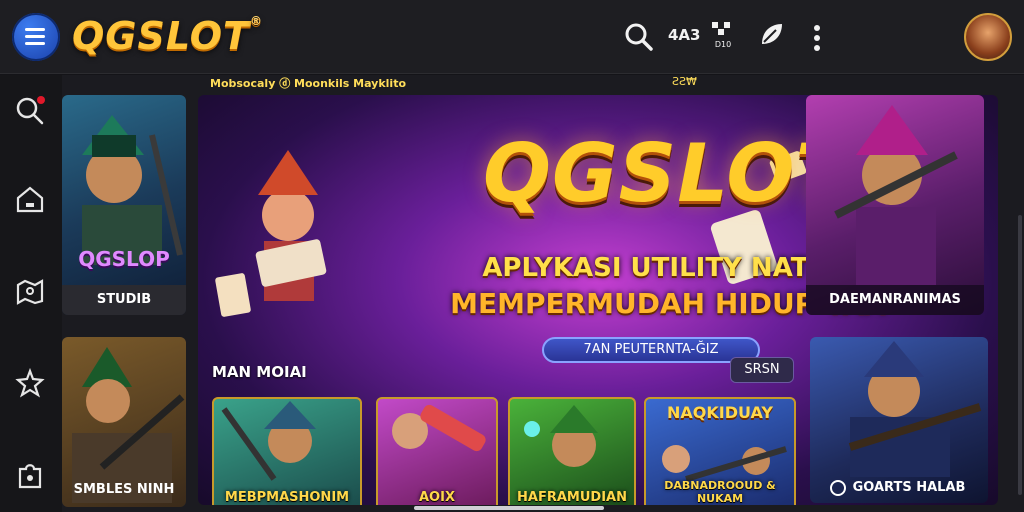 Image resolution: width=1024 pixels, height=512 pixels. What do you see at coordinates (437, 497) in the screenshot?
I see `game-label: AOIX` at bounding box center [437, 497].